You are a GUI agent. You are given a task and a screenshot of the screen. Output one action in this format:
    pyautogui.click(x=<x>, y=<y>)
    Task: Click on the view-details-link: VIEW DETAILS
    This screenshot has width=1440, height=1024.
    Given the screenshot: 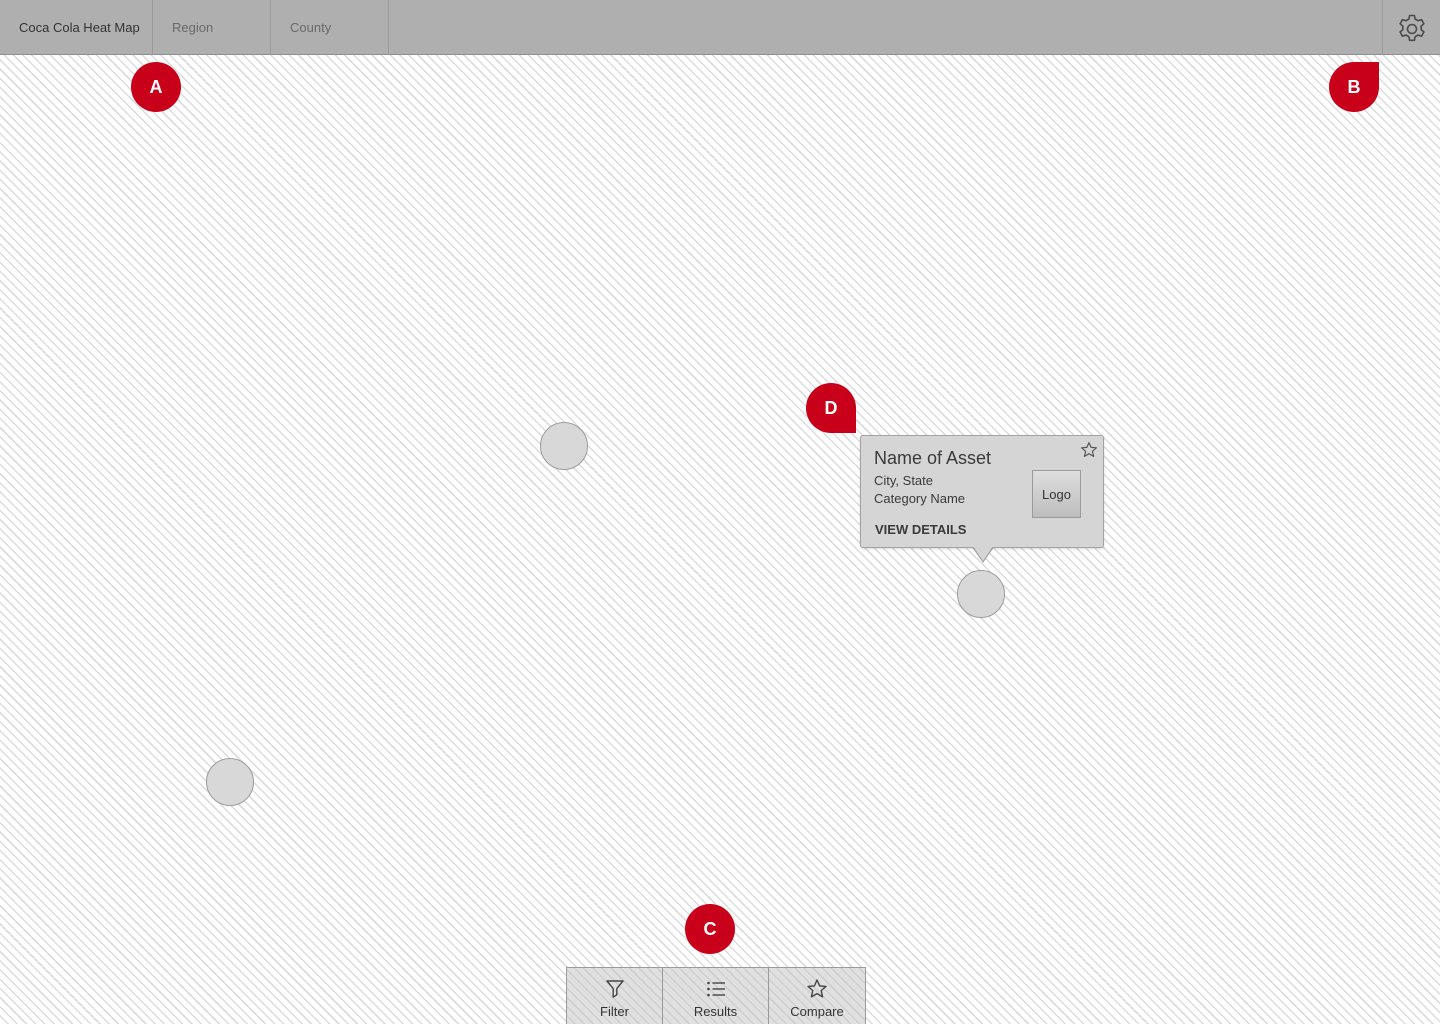 What is the action you would take?
    pyautogui.click(x=920, y=529)
    